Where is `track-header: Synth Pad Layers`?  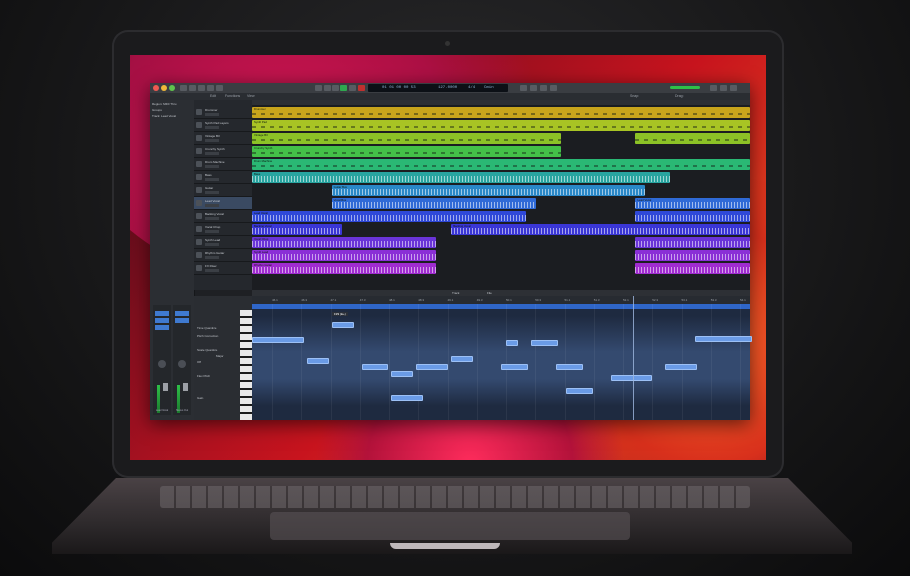
track-header: Synth Pad Layers is located at coordinates (223, 125).